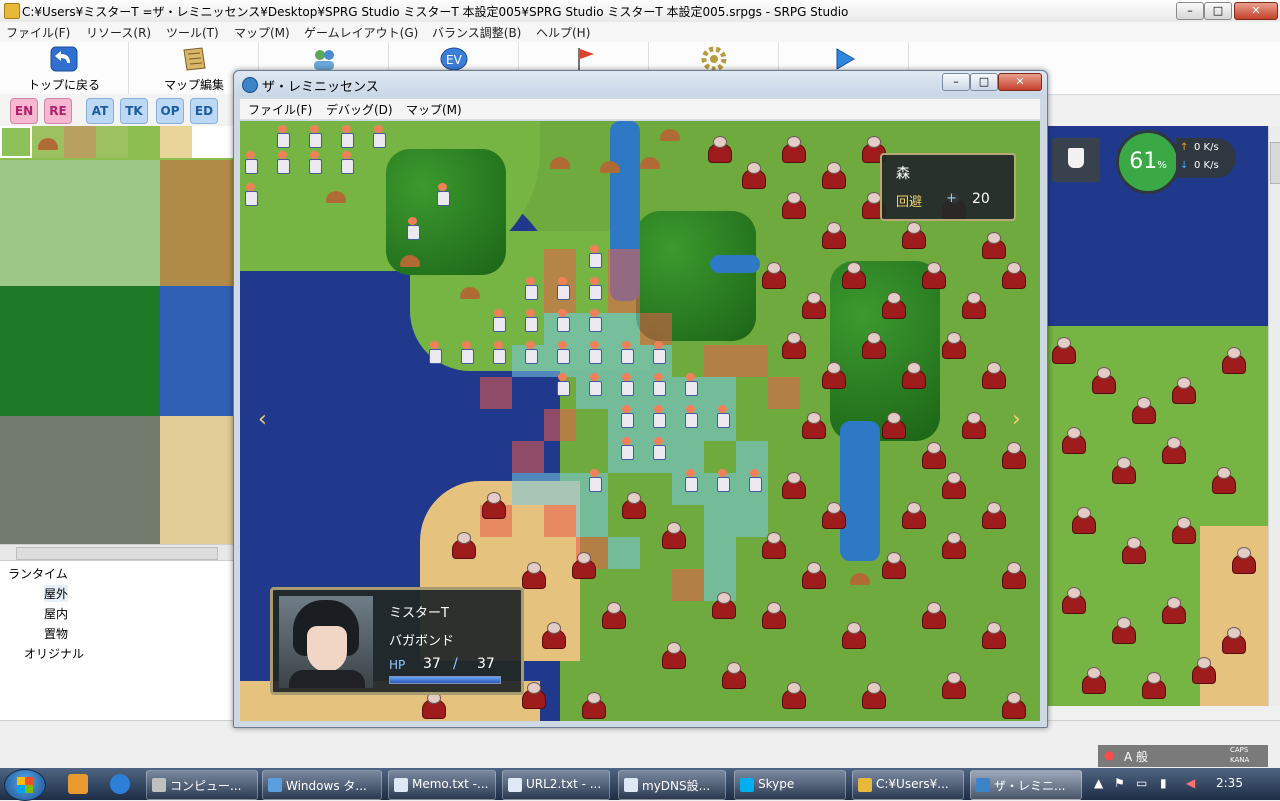 This screenshot has width=1280, height=801. What do you see at coordinates (56, 613) in the screenshot?
I see `tree-indoor: 屋内` at bounding box center [56, 613].